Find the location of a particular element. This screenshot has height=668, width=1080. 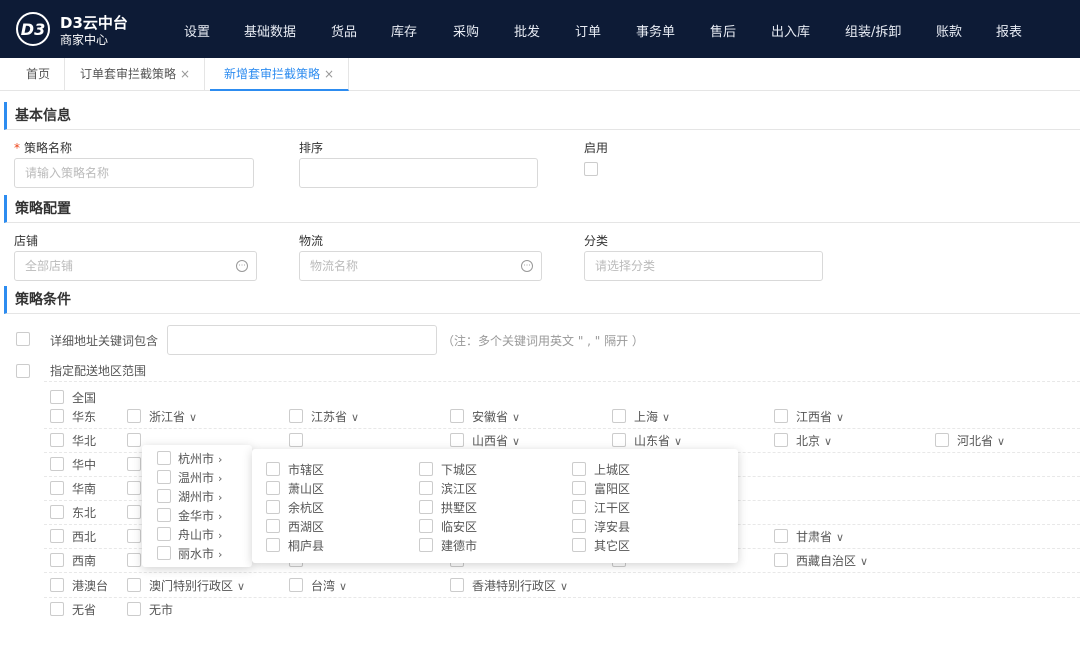

city-option: 杭州市 › is located at coordinates (200, 458).